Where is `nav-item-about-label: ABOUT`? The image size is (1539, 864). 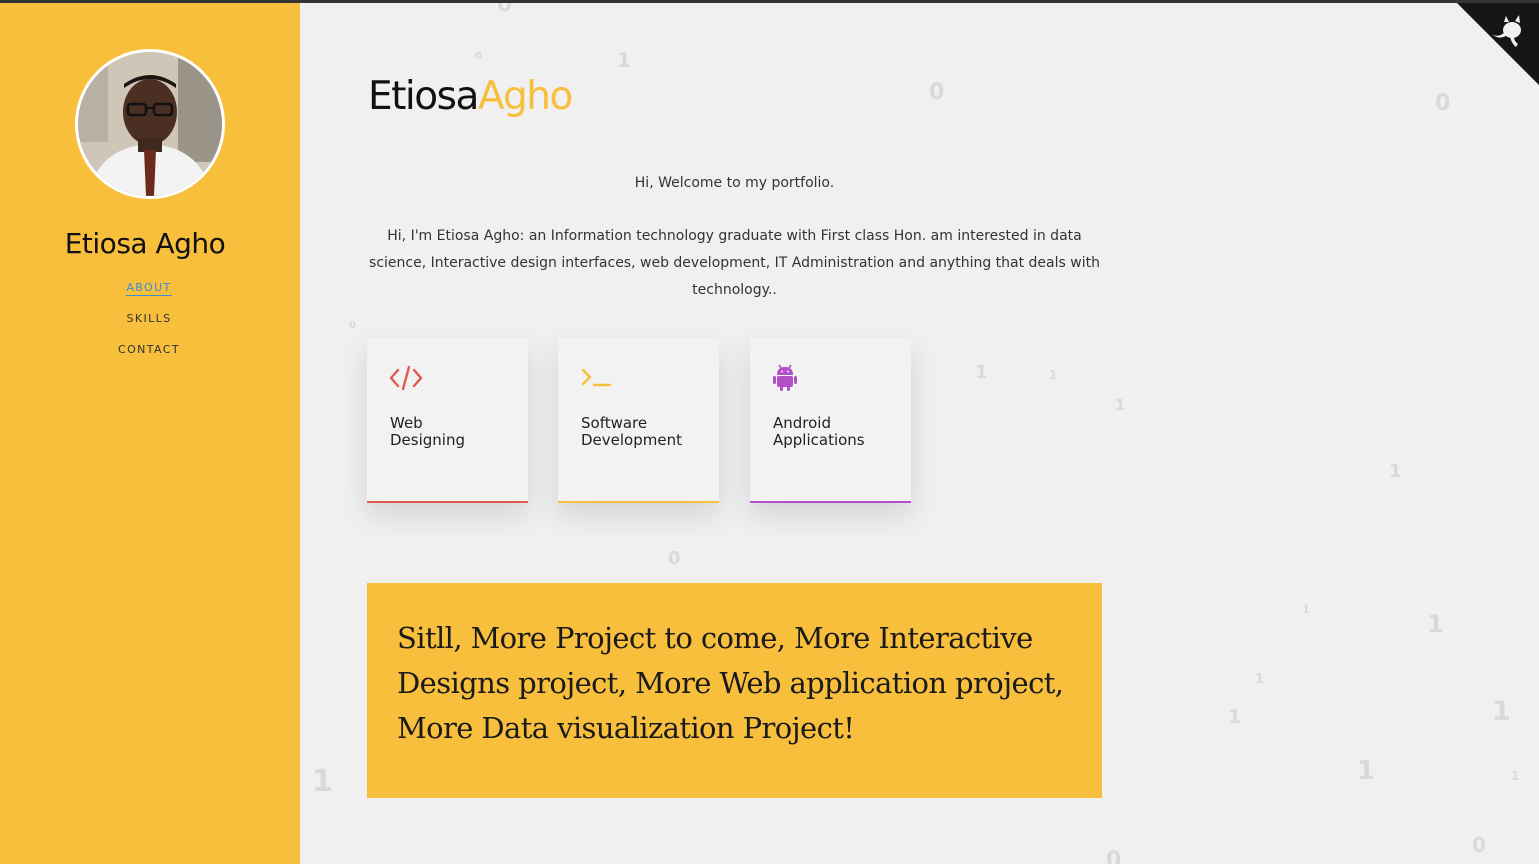
nav-item-about-label: ABOUT is located at coordinates (149, 288).